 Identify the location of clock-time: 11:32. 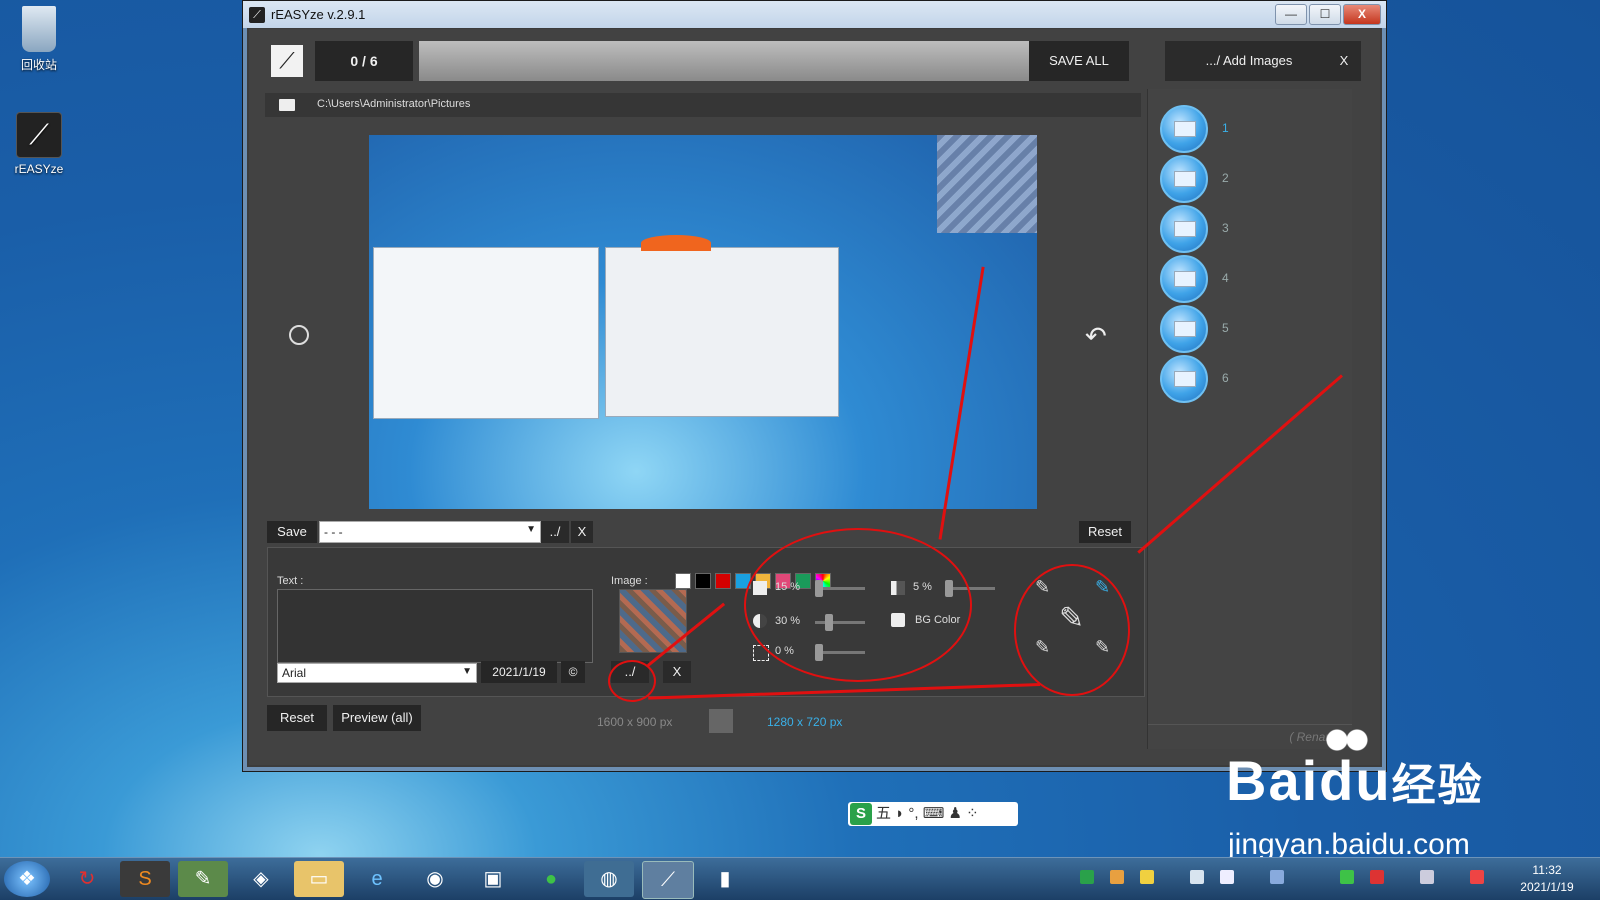
(1547, 870).